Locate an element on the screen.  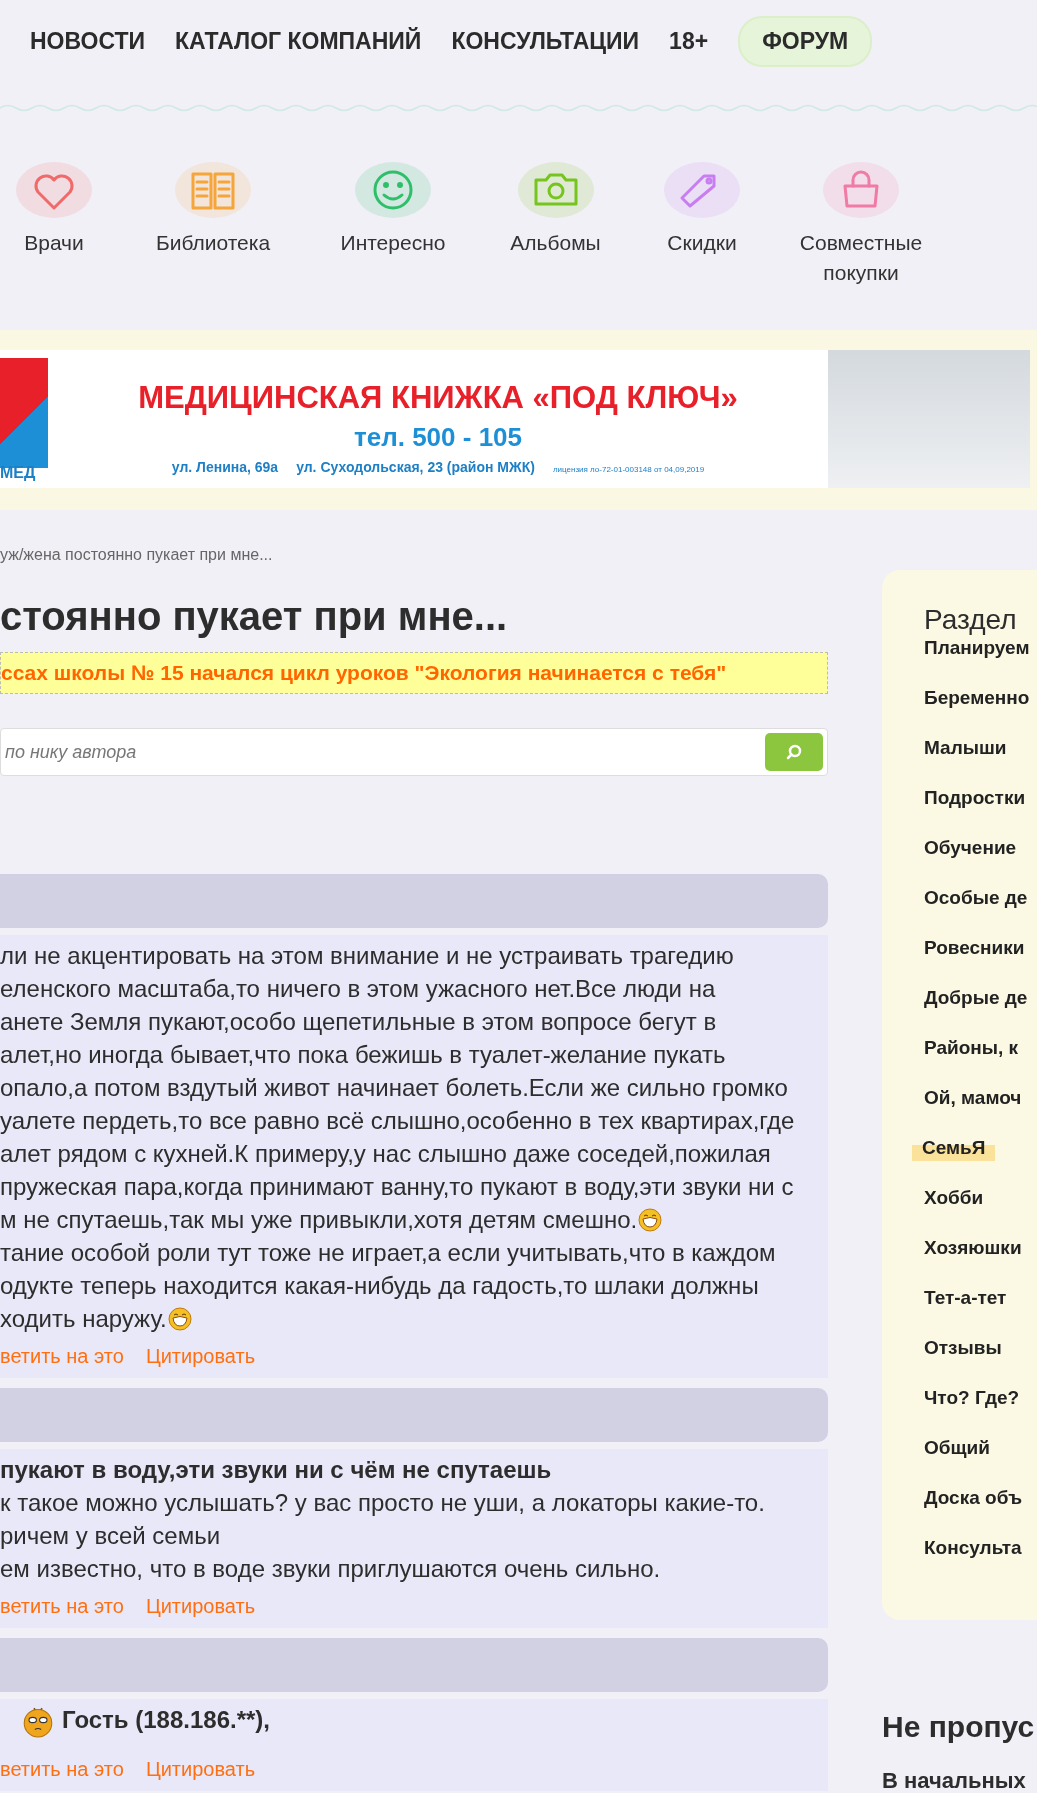
author-name: Гость (188.186.**), is located at coordinates (166, 1719).